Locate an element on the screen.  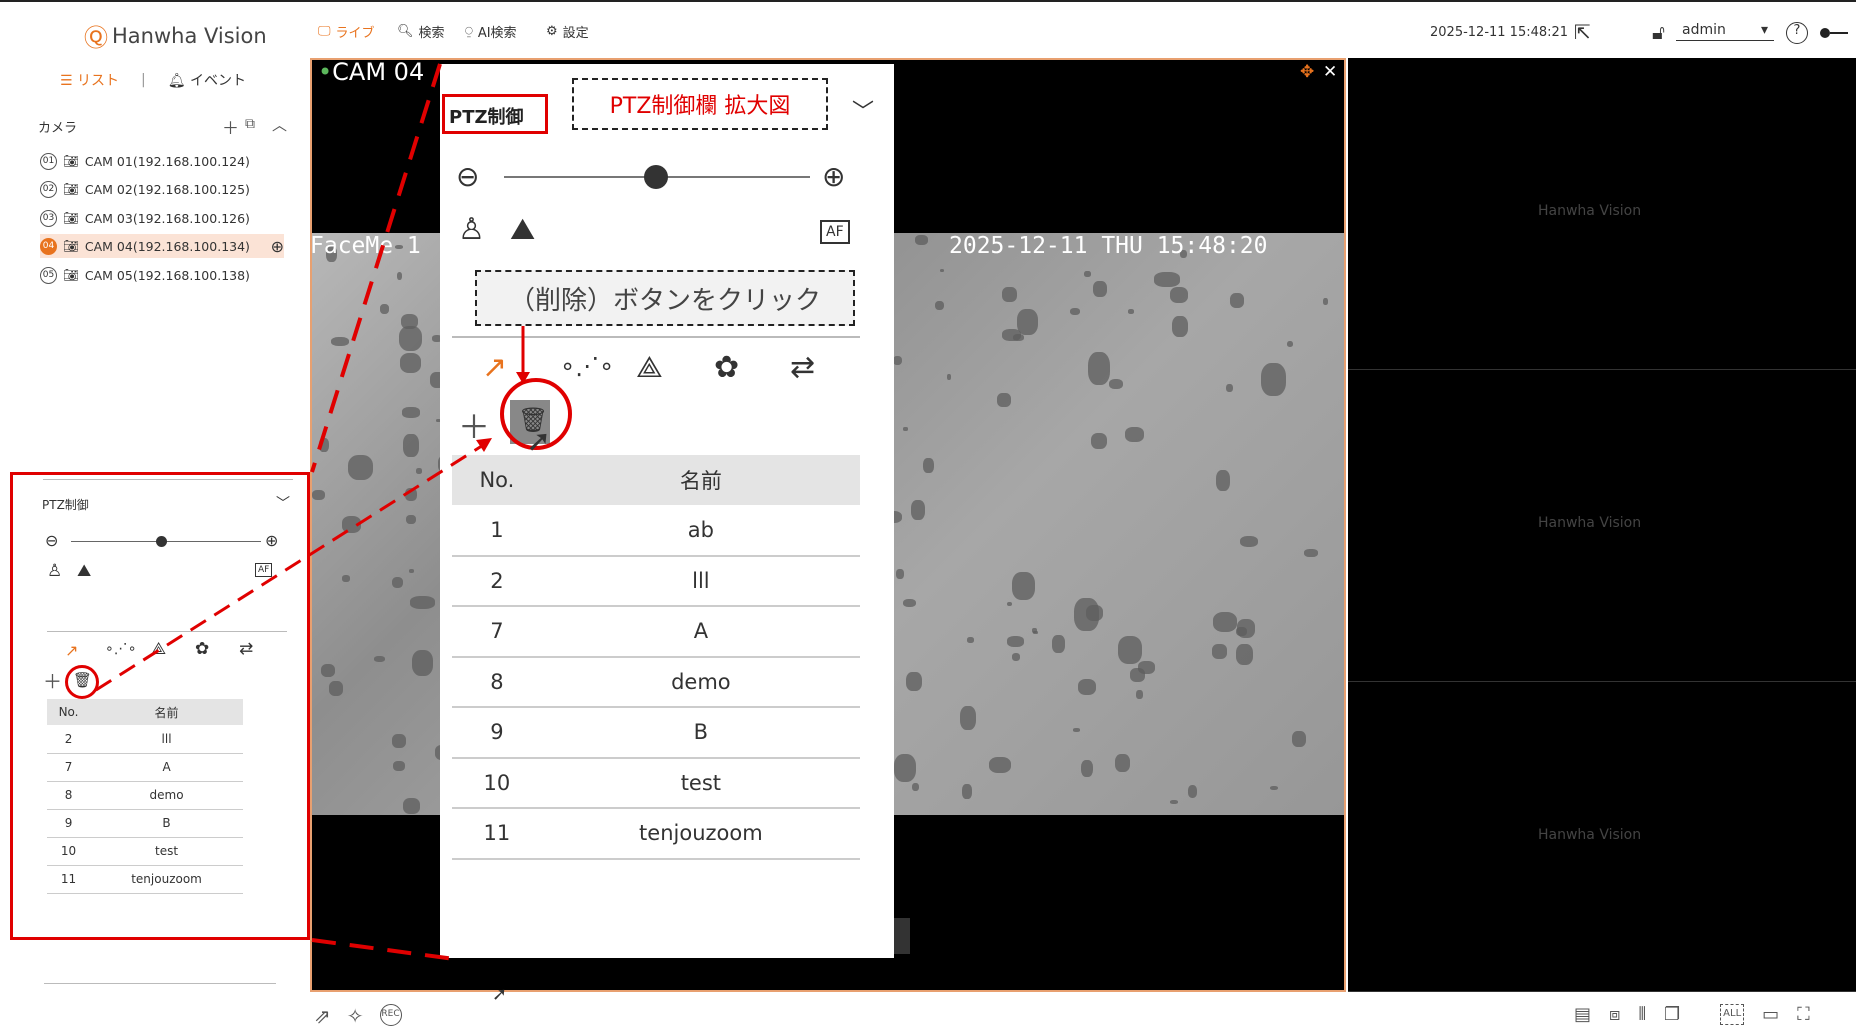
window-icon: ▭ is located at coordinates (1770, 1014).